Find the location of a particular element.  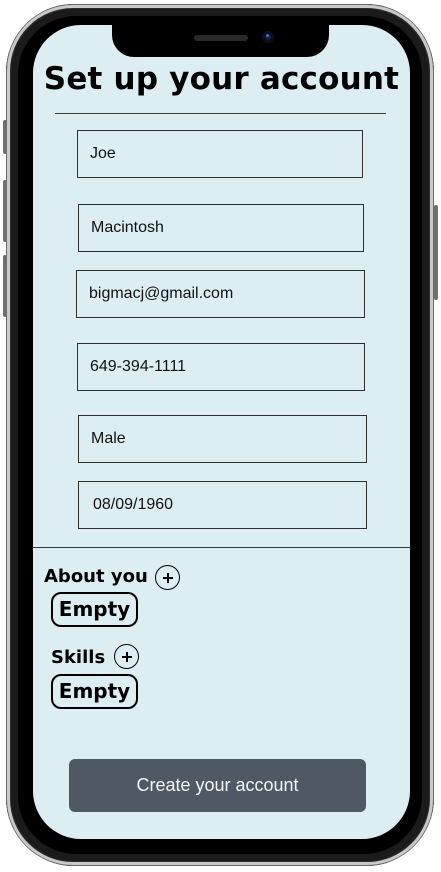

add-skills-button is located at coordinates (126, 656).